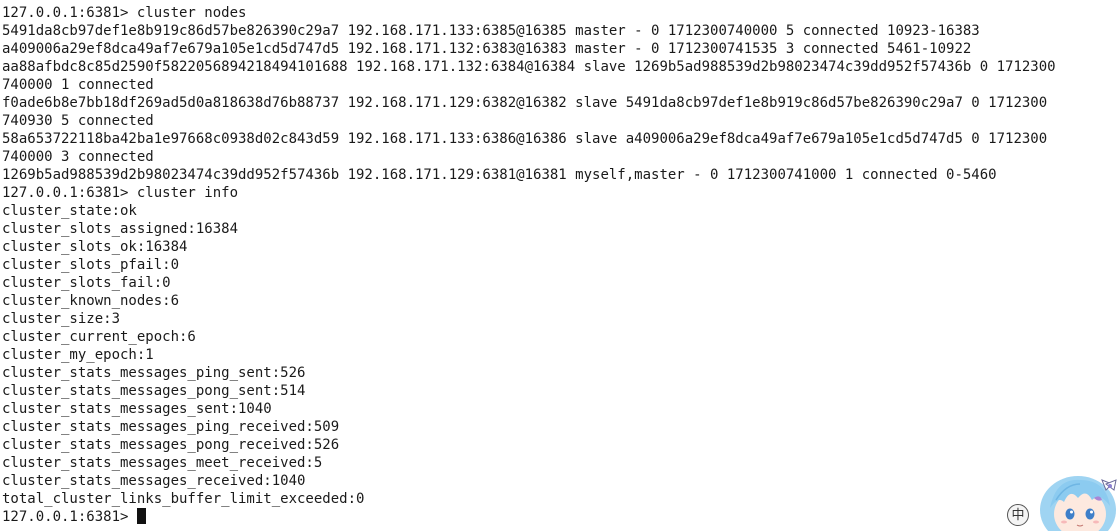 This screenshot has height=531, width=1119. I want to click on terminal-line: 127.0.0.1:6381> cluster nodes, so click(124, 13).